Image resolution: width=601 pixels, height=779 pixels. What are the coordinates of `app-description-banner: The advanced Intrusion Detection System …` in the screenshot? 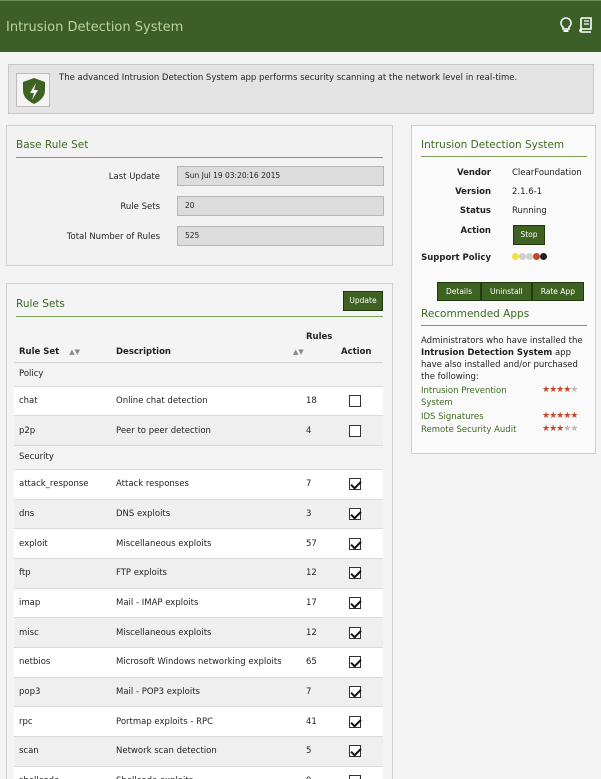 It's located at (301, 89).